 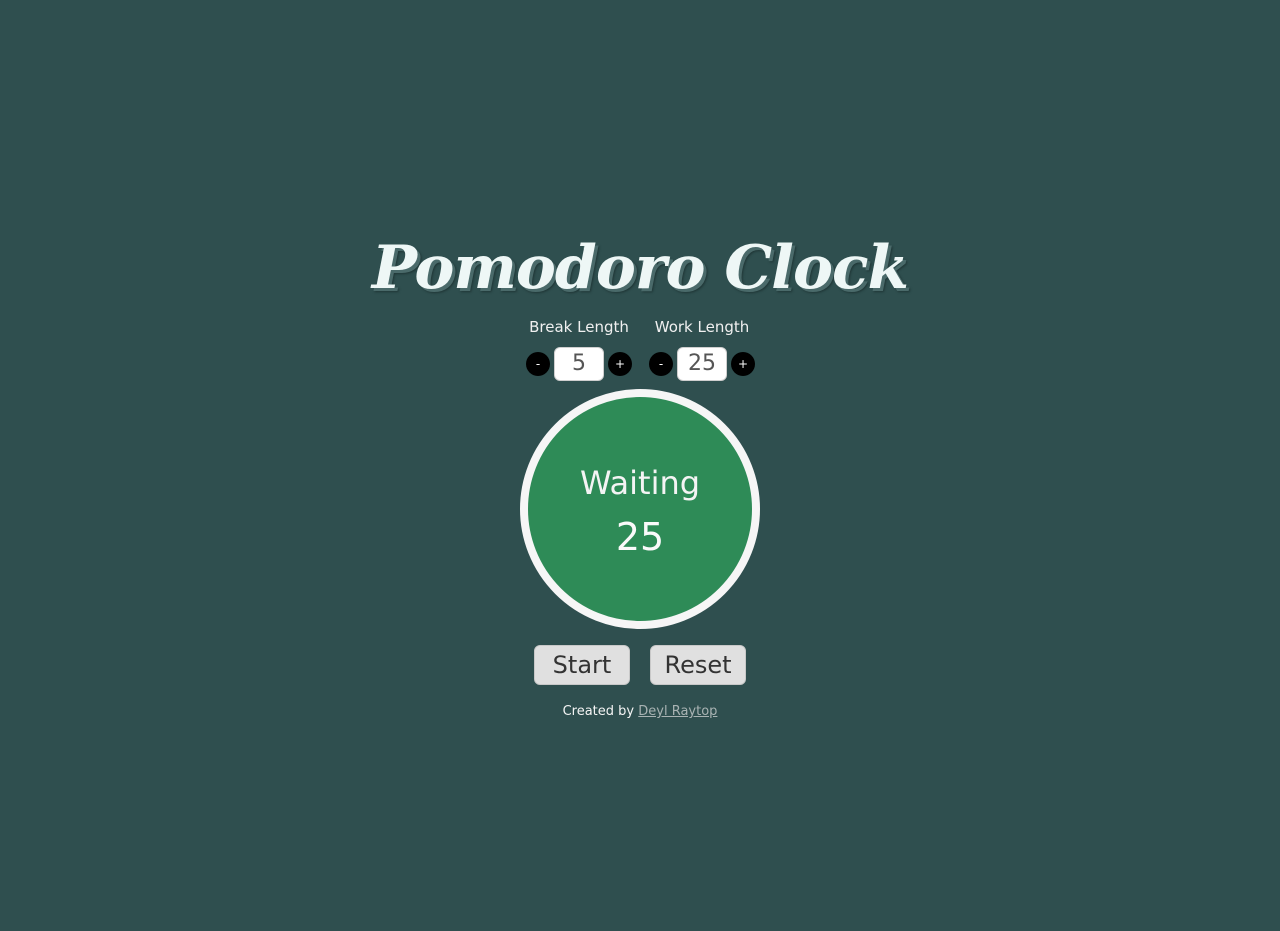 I want to click on page-title: Pomodoro Clock, so click(x=640, y=268).